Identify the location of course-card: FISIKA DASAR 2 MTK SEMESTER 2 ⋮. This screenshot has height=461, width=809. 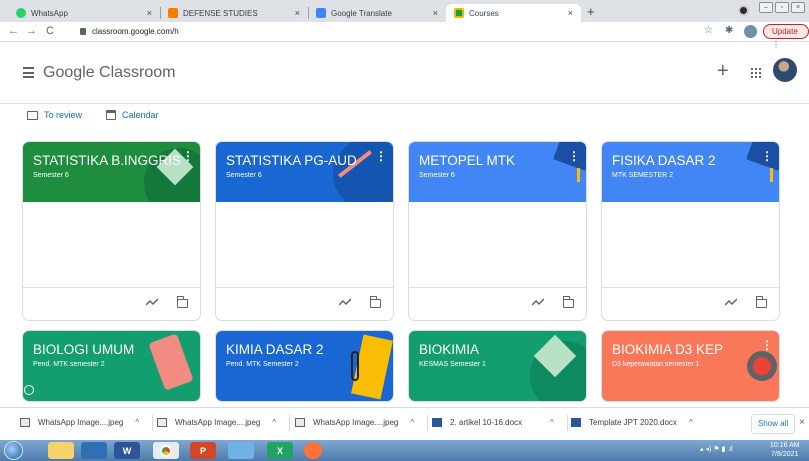
(690, 231).